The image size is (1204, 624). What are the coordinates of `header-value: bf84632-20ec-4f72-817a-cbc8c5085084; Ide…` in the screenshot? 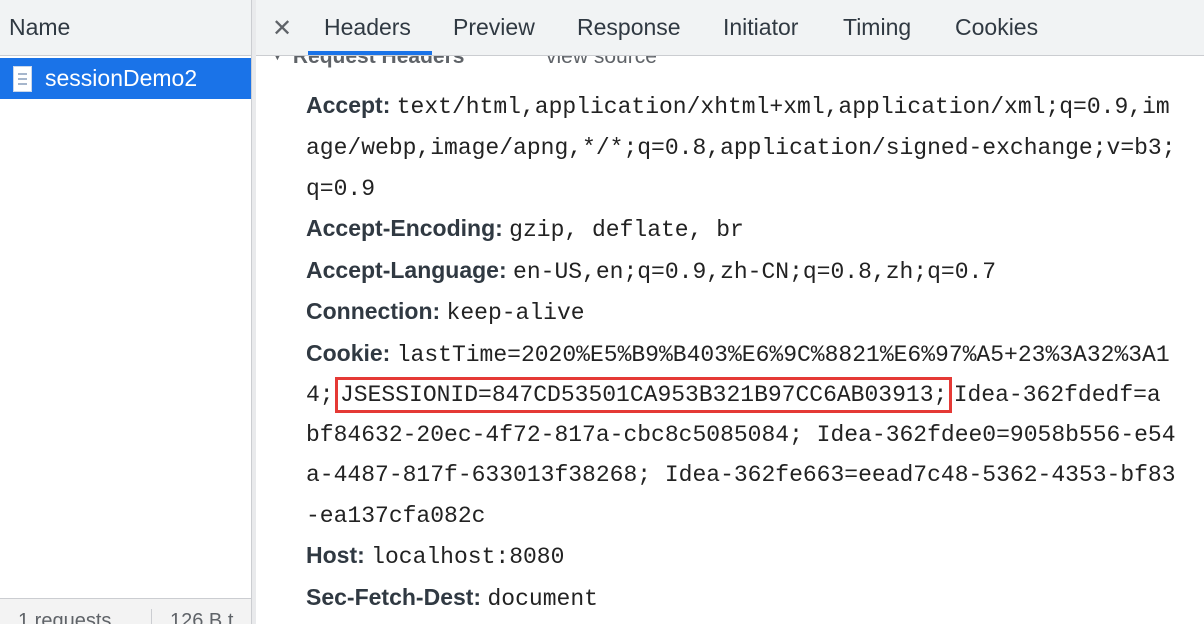 It's located at (741, 435).